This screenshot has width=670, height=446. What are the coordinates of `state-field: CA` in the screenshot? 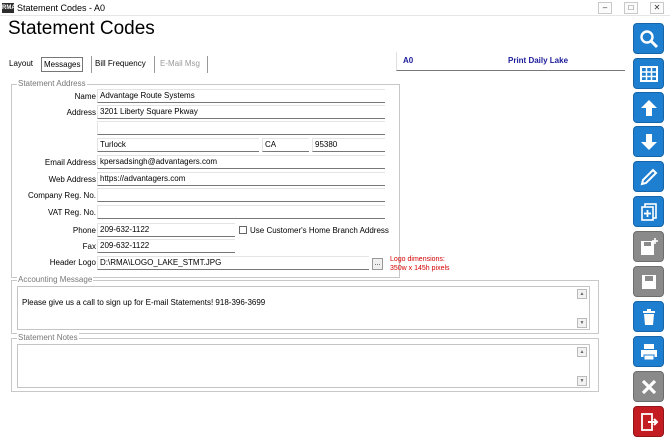 It's located at (285, 145).